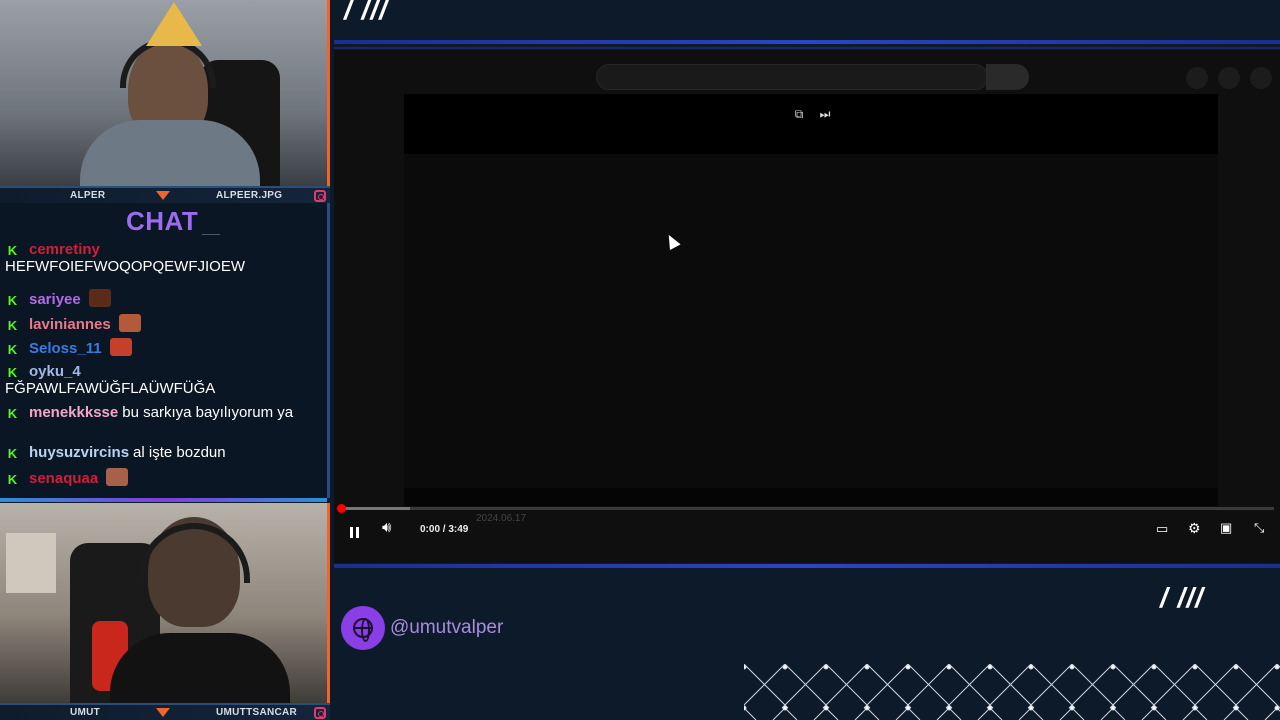 The height and width of the screenshot is (720, 1280). What do you see at coordinates (1162, 529) in the screenshot?
I see `subtitles-icon: ▭` at bounding box center [1162, 529].